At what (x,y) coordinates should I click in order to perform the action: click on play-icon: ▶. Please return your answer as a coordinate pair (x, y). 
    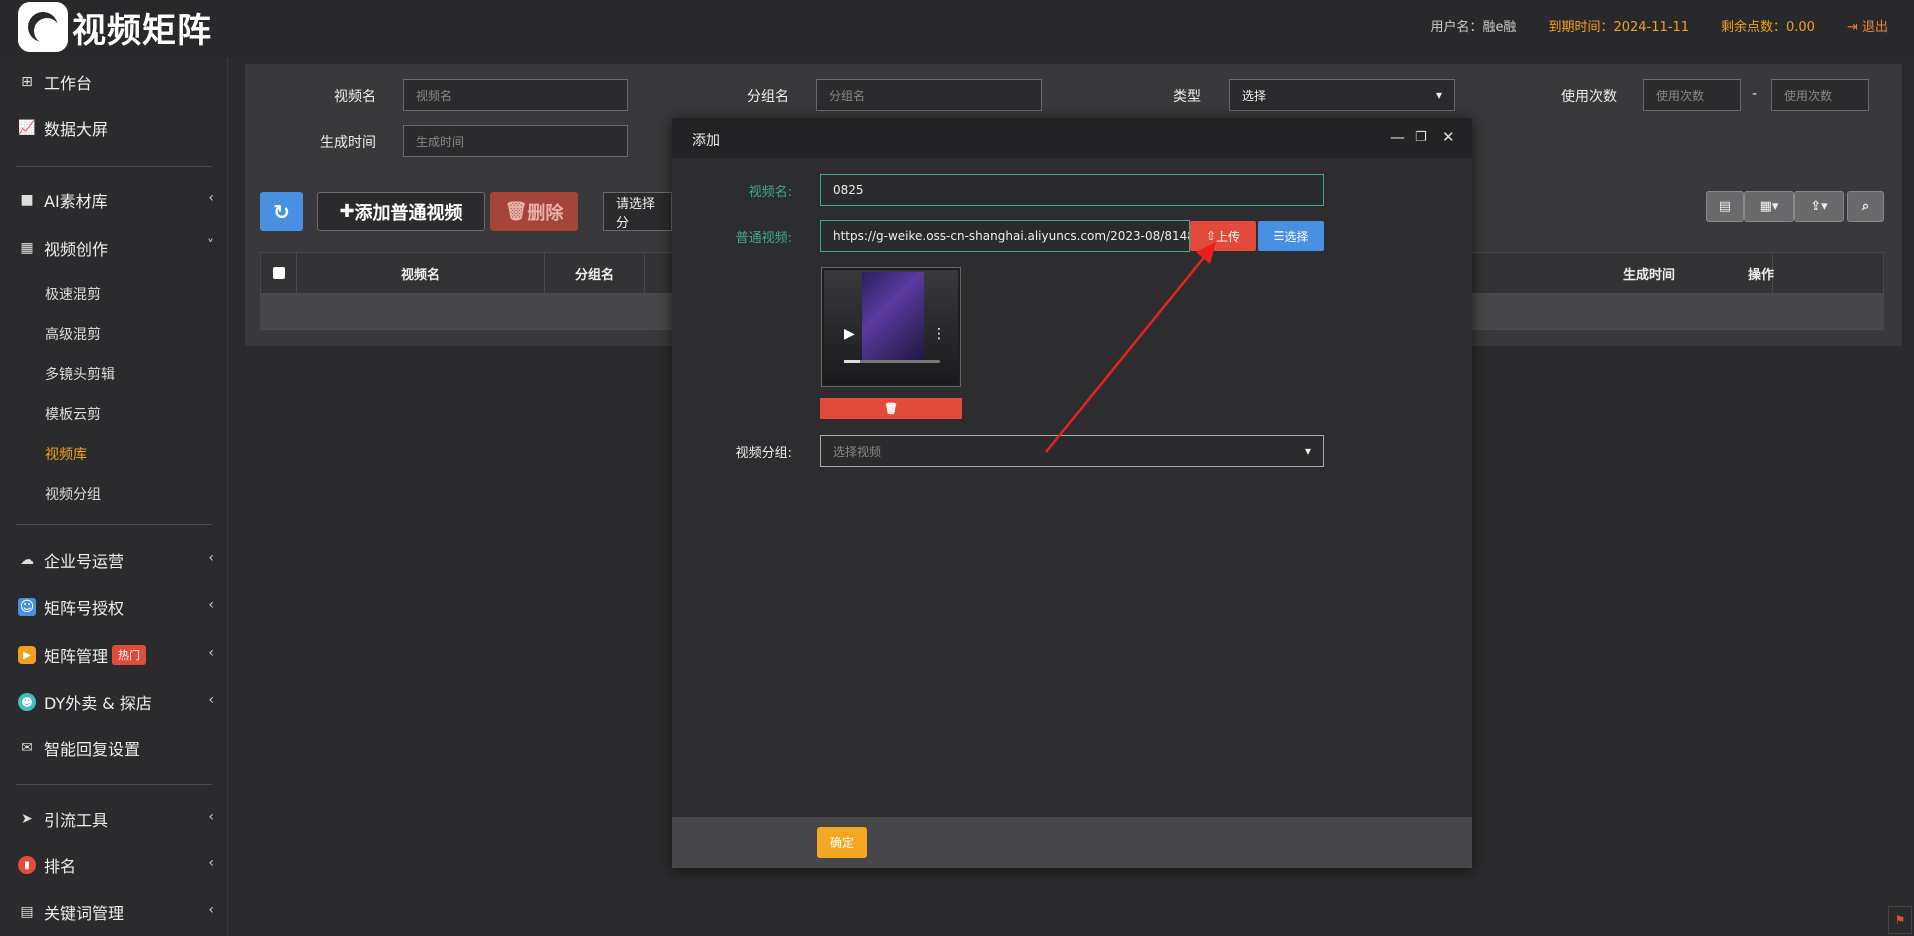
    Looking at the image, I should click on (849, 334).